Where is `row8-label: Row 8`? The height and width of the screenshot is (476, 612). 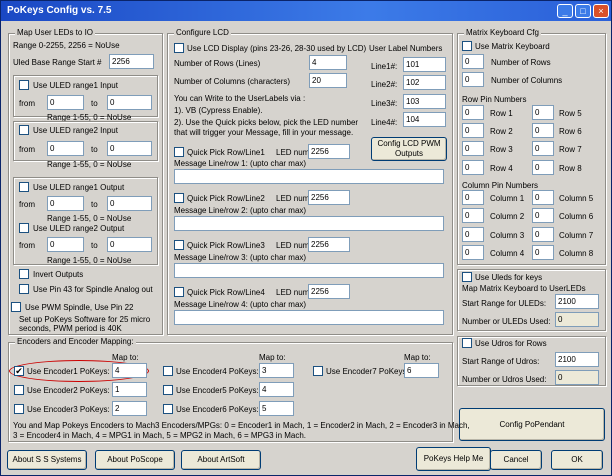 row8-label: Row 8 is located at coordinates (570, 168).